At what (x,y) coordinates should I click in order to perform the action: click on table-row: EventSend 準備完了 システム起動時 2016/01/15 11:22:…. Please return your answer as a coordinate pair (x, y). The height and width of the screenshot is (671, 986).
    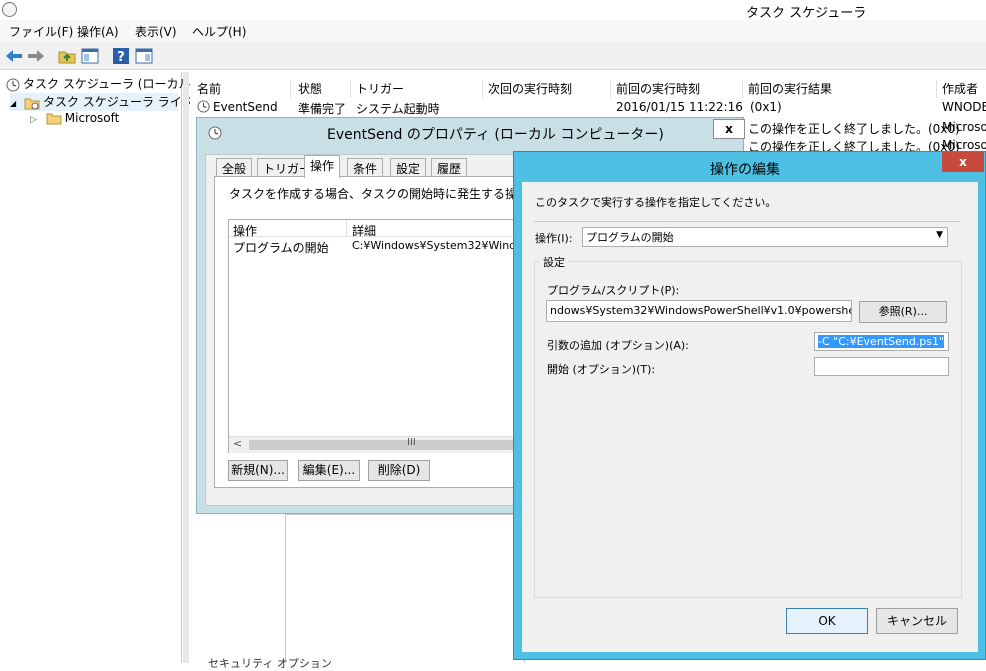
    Looking at the image, I should click on (588, 107).